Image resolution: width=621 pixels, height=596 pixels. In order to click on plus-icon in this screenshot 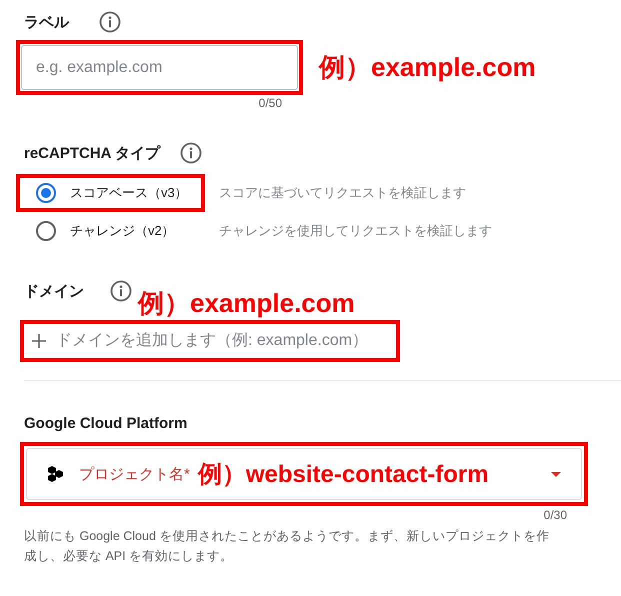, I will do `click(39, 341)`.